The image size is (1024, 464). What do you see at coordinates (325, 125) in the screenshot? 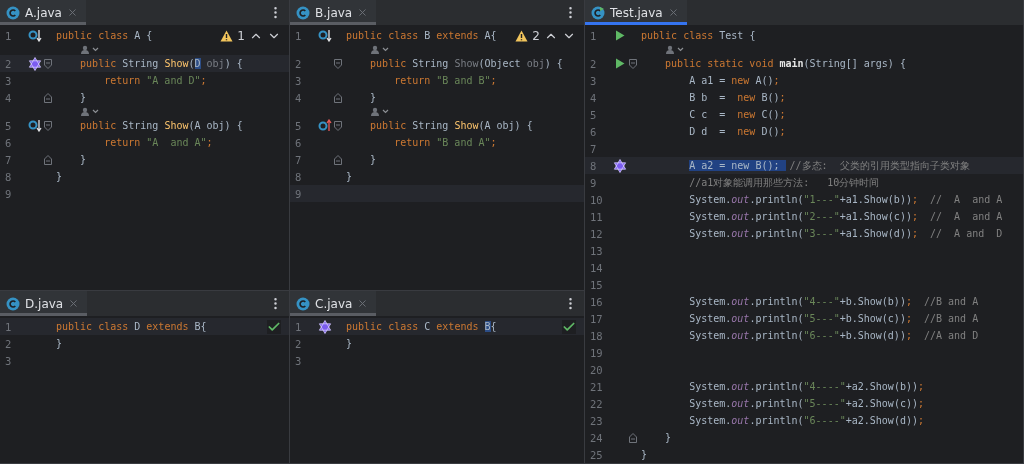
I see `overrides-icon` at bounding box center [325, 125].